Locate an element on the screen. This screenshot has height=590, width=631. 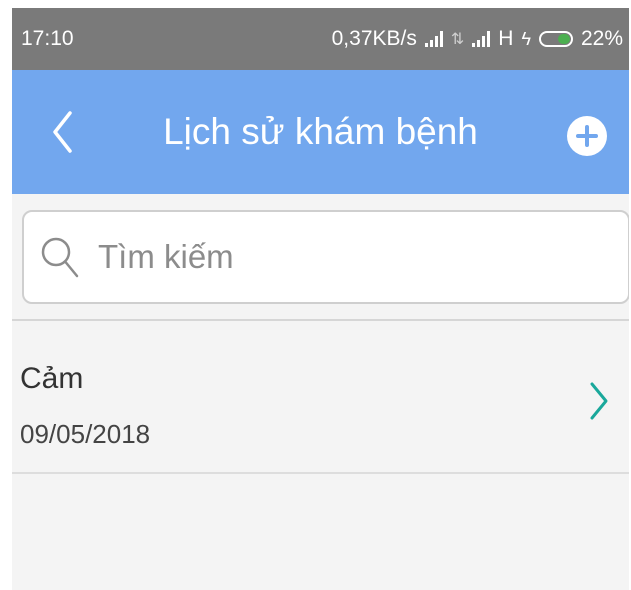
battery-icon is located at coordinates (555, 39).